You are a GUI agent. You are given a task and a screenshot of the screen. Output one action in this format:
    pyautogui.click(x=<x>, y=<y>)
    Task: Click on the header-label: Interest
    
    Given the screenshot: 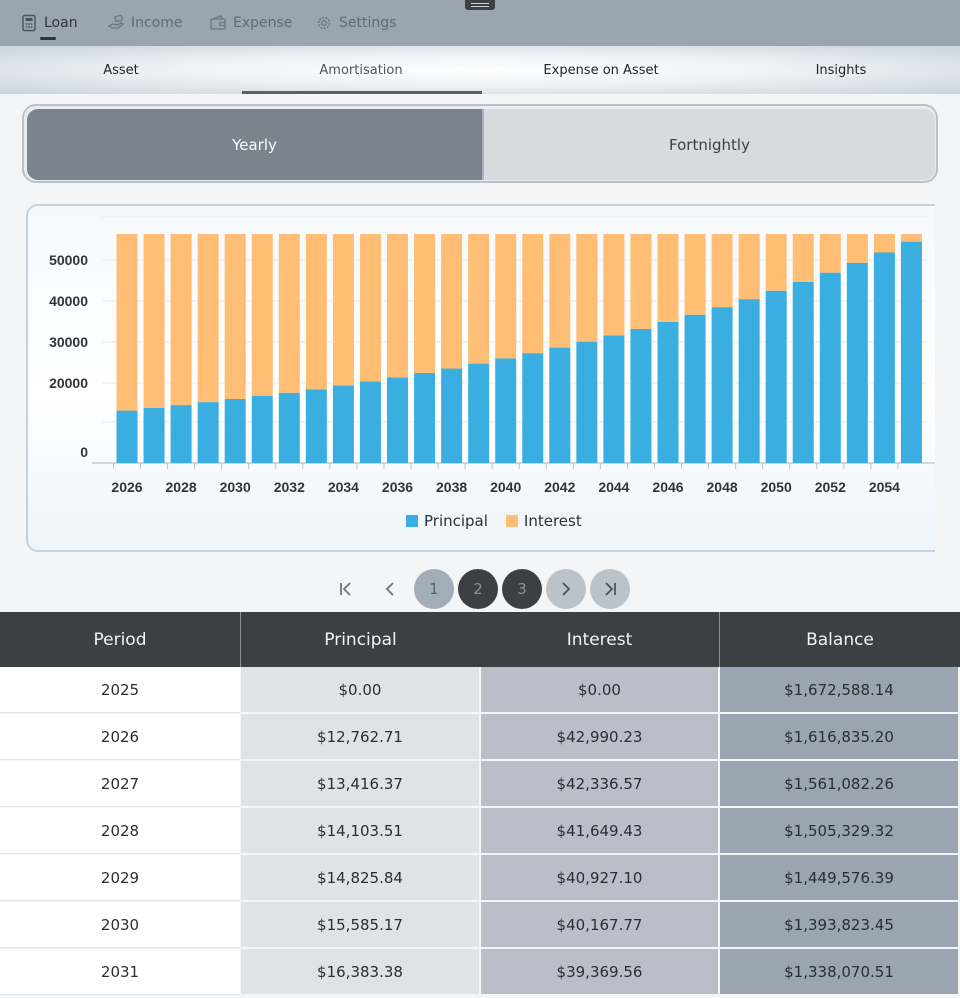 What is the action you would take?
    pyautogui.click(x=599, y=639)
    